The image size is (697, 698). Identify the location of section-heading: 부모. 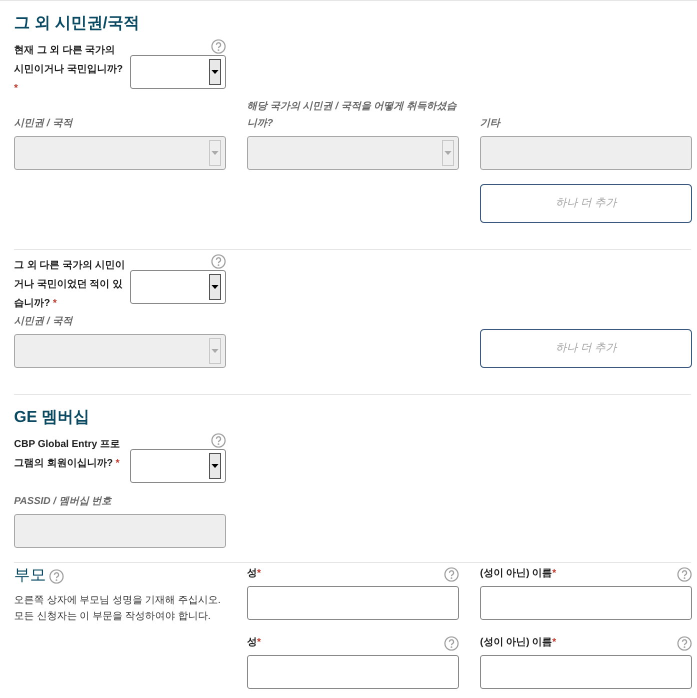
(30, 576).